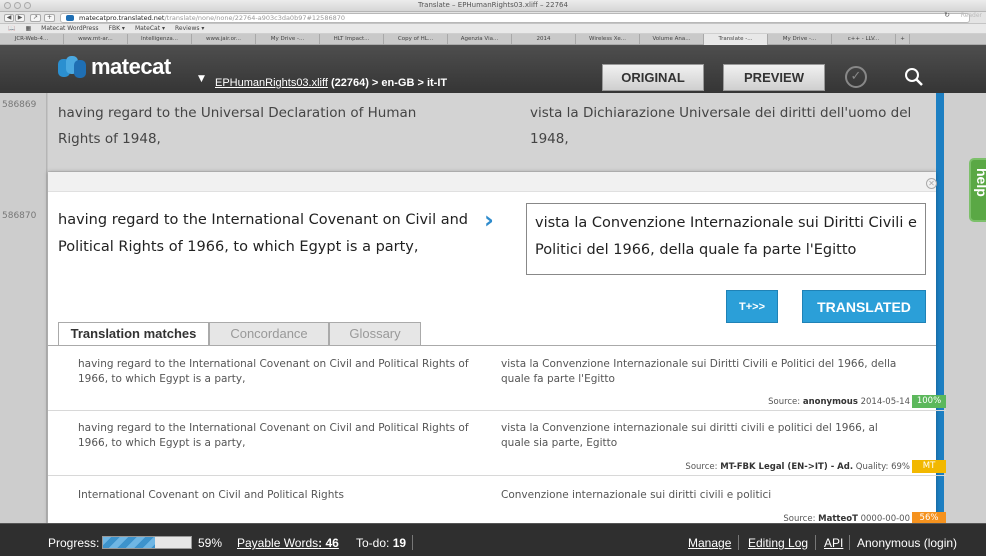  What do you see at coordinates (269, 333) in the screenshot?
I see `tab-concordance: Concordance` at bounding box center [269, 333].